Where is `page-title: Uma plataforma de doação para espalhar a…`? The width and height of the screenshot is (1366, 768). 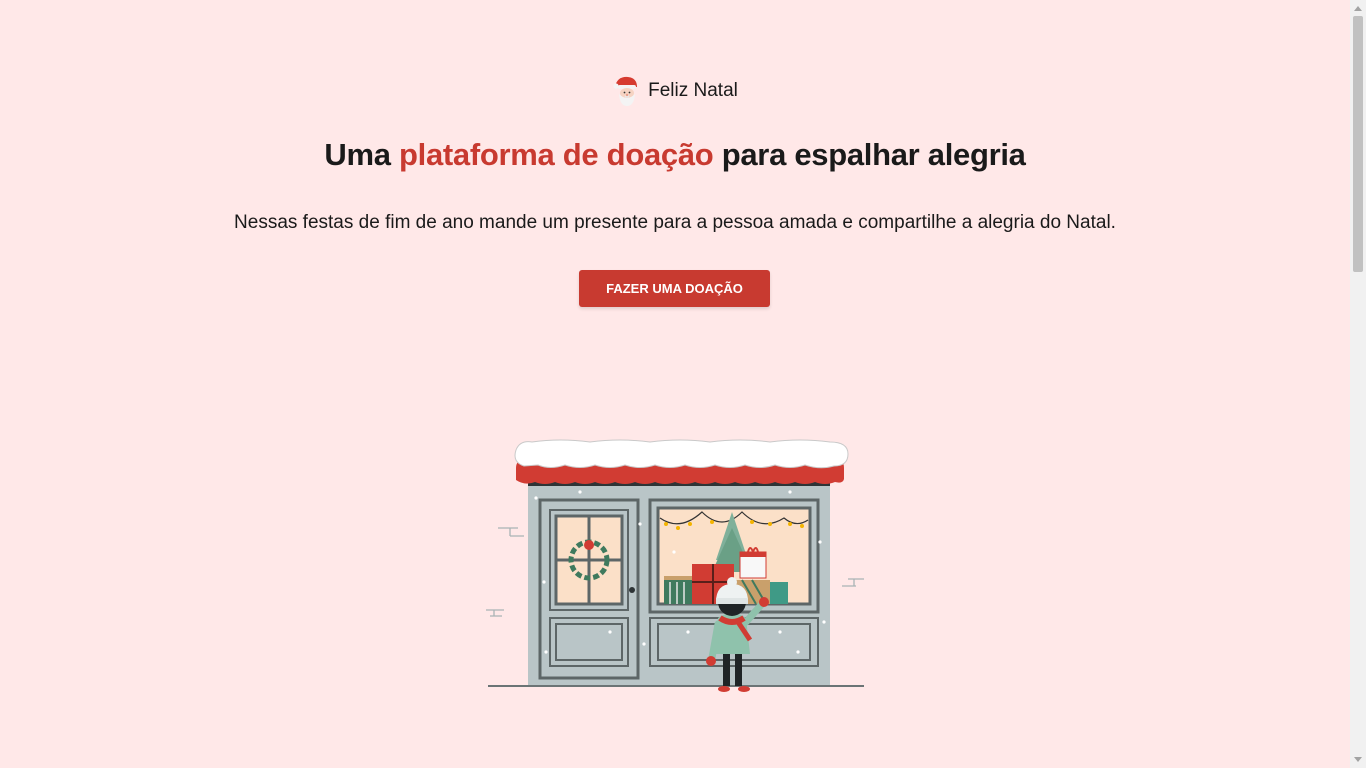
page-title: Uma plataforma de doação para espalhar a… is located at coordinates (675, 155).